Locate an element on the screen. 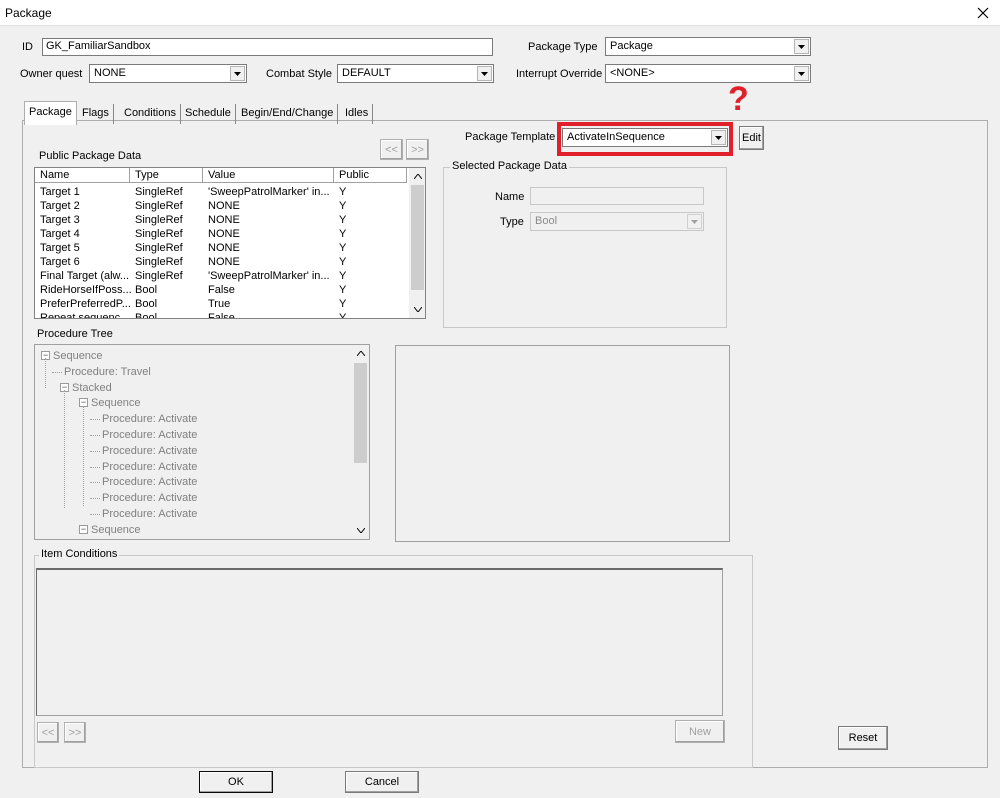 This screenshot has height=798, width=1000. id-label: ID is located at coordinates (27, 47).